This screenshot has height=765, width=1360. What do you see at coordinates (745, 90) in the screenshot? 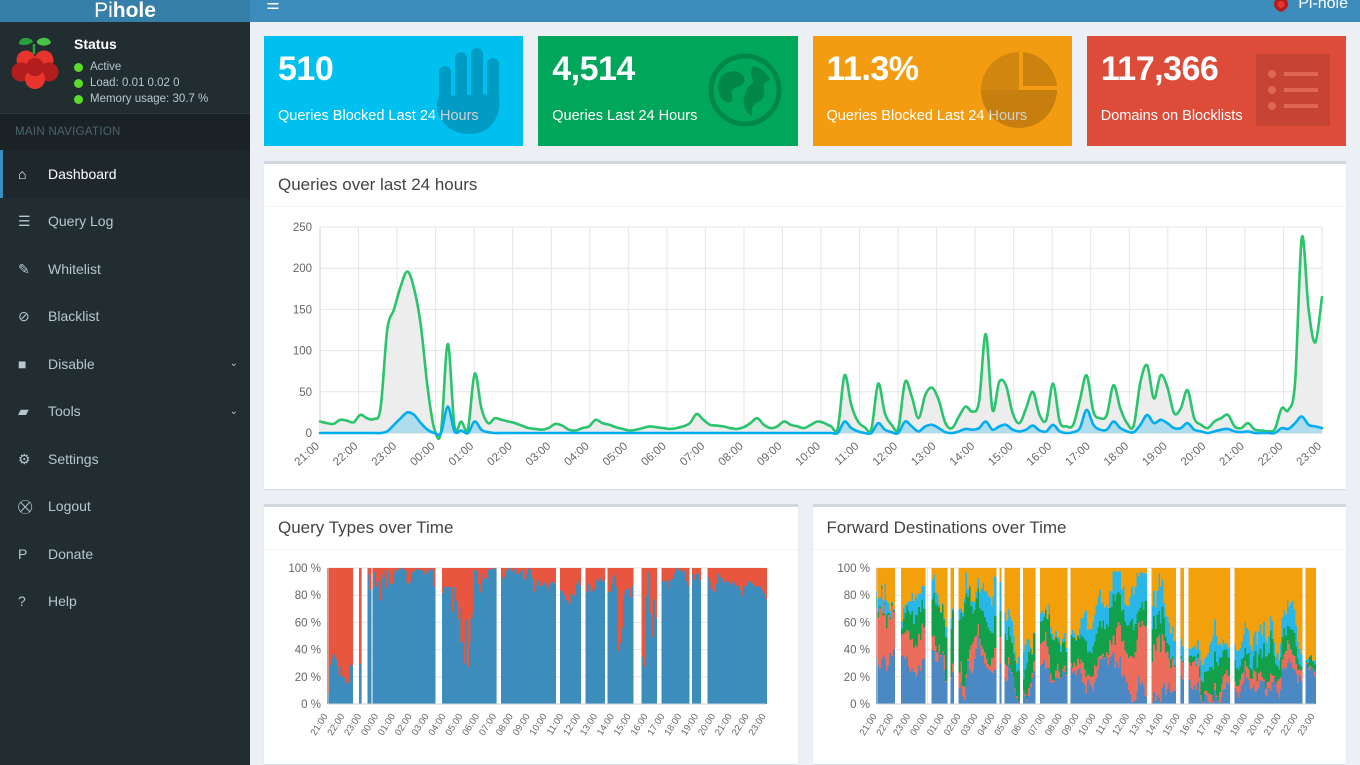
I see `globe-icon` at bounding box center [745, 90].